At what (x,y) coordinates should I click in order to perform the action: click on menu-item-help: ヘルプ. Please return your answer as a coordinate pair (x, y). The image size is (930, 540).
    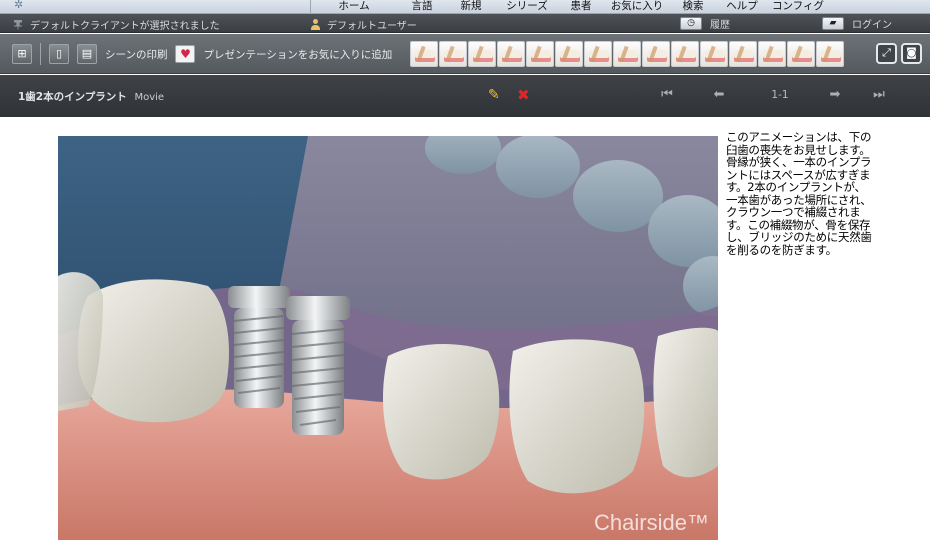
    Looking at the image, I should click on (742, 7).